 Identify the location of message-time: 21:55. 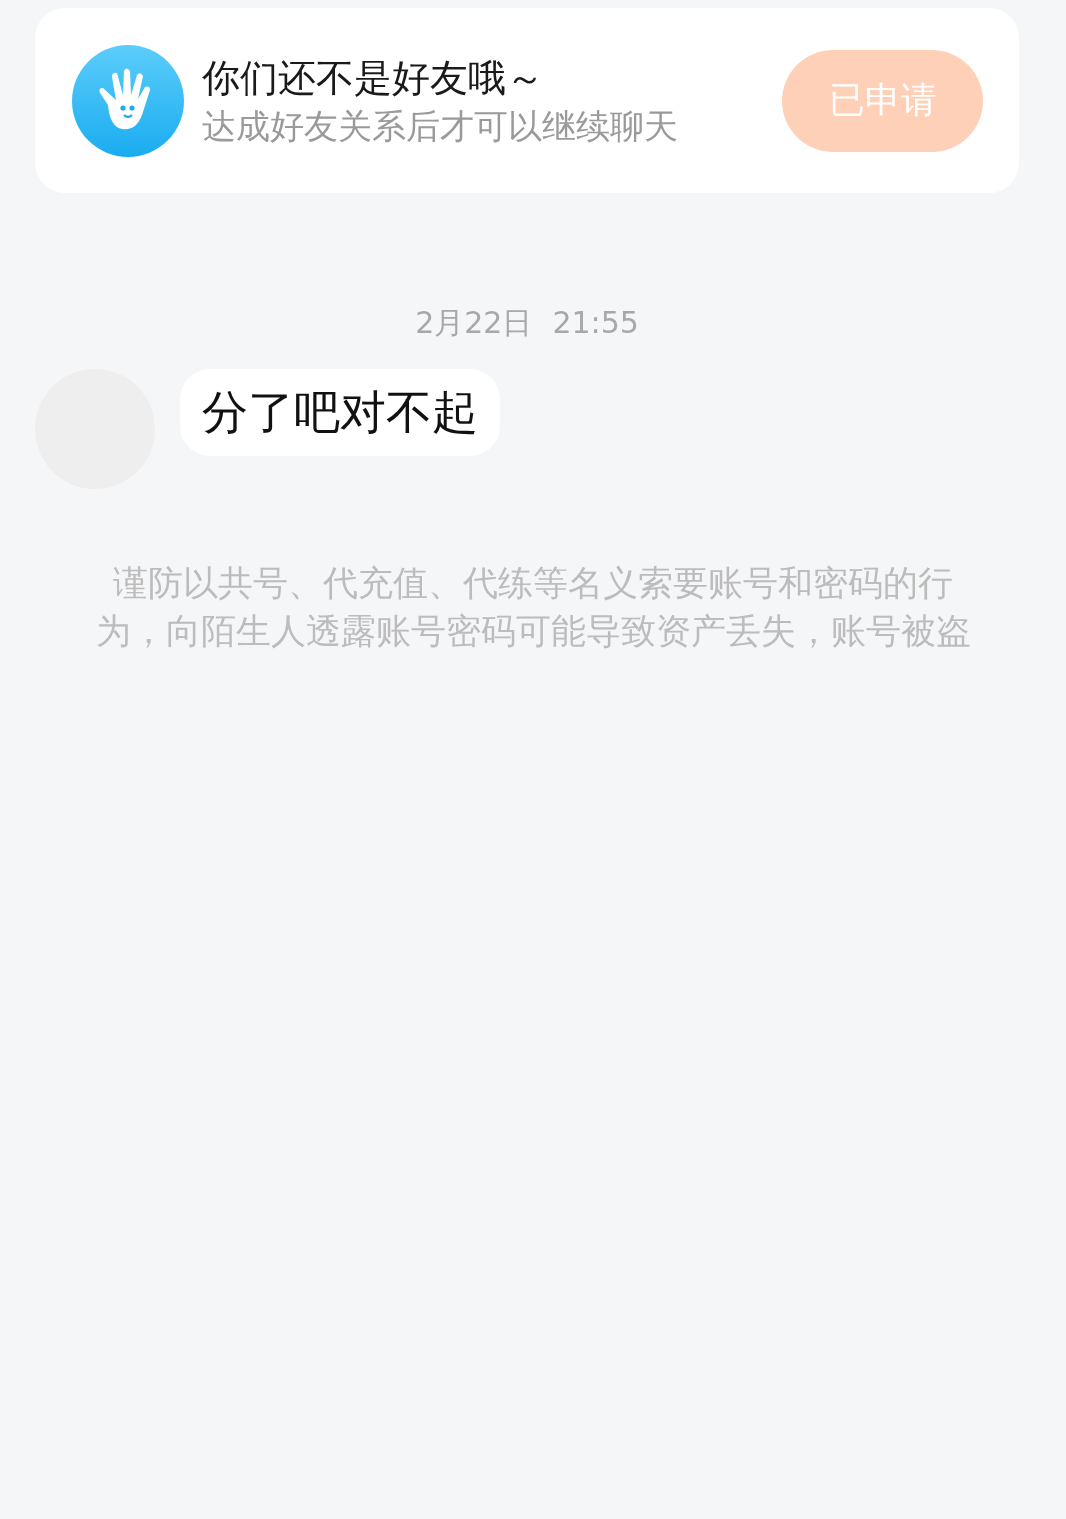
(595, 323).